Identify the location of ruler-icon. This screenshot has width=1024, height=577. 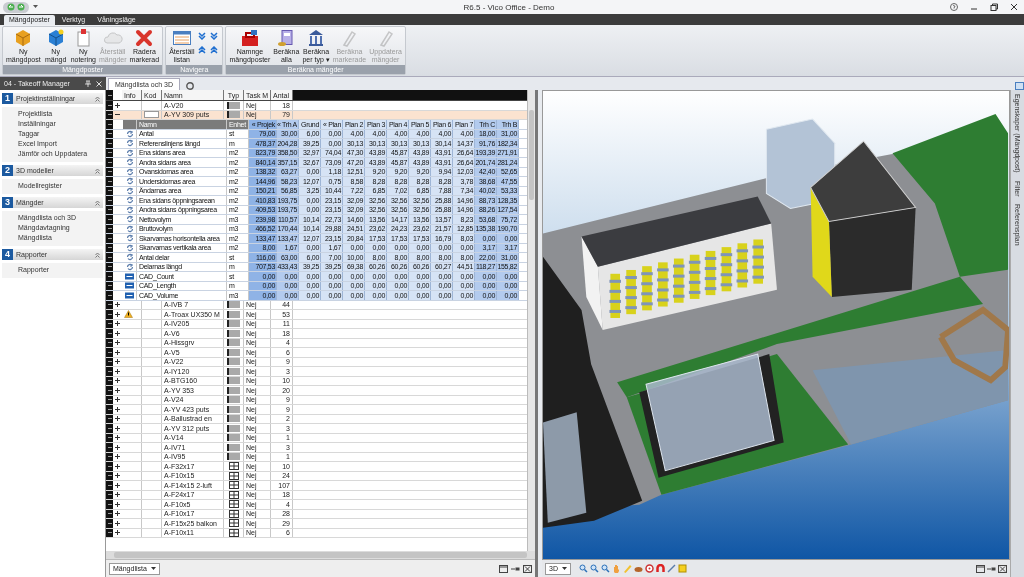
(671, 568).